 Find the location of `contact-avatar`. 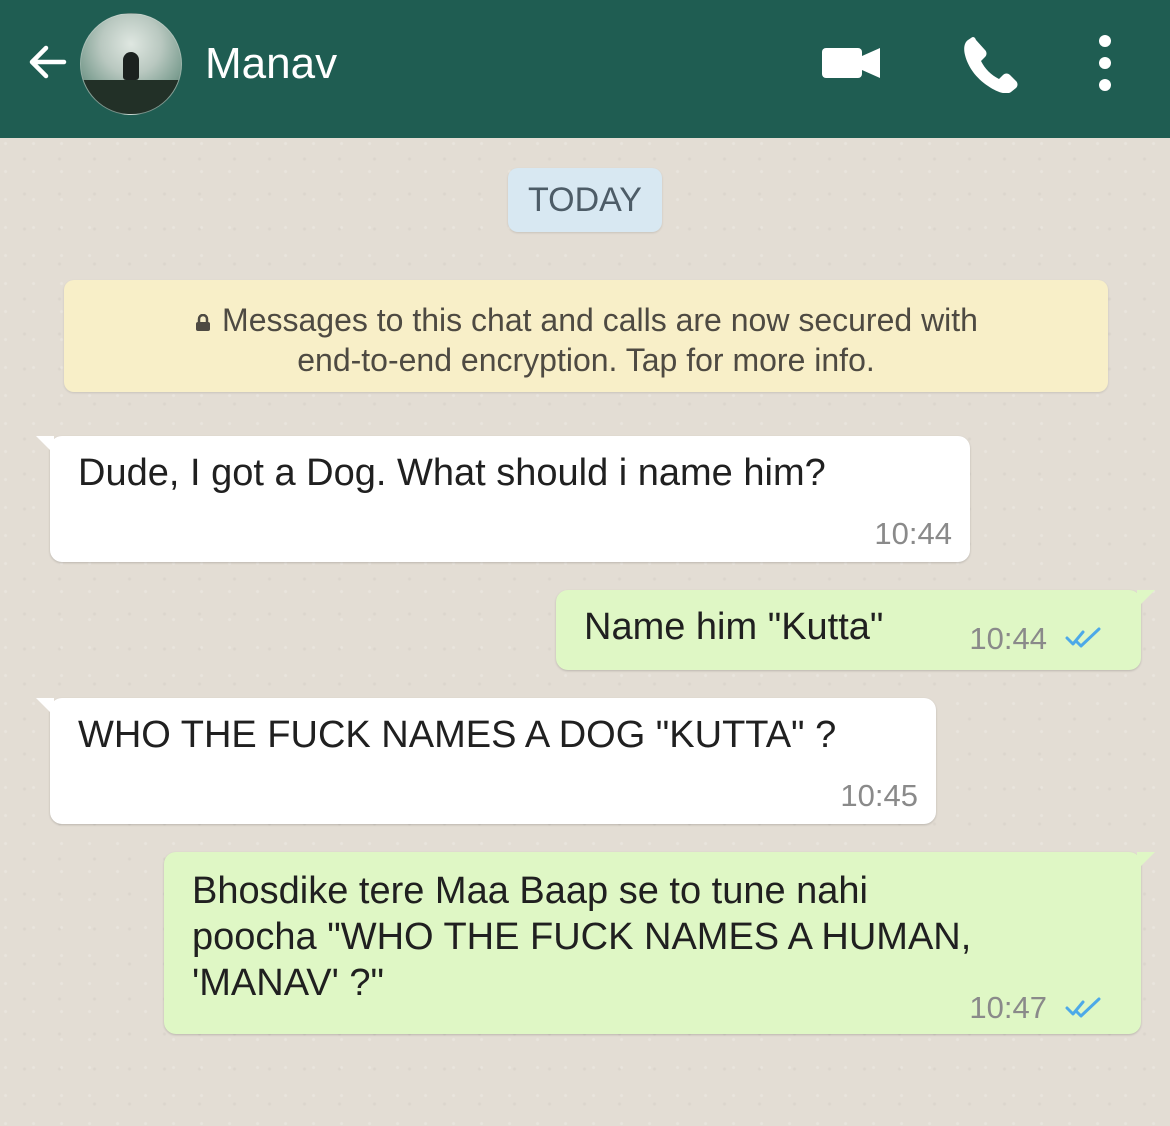

contact-avatar is located at coordinates (131, 64).